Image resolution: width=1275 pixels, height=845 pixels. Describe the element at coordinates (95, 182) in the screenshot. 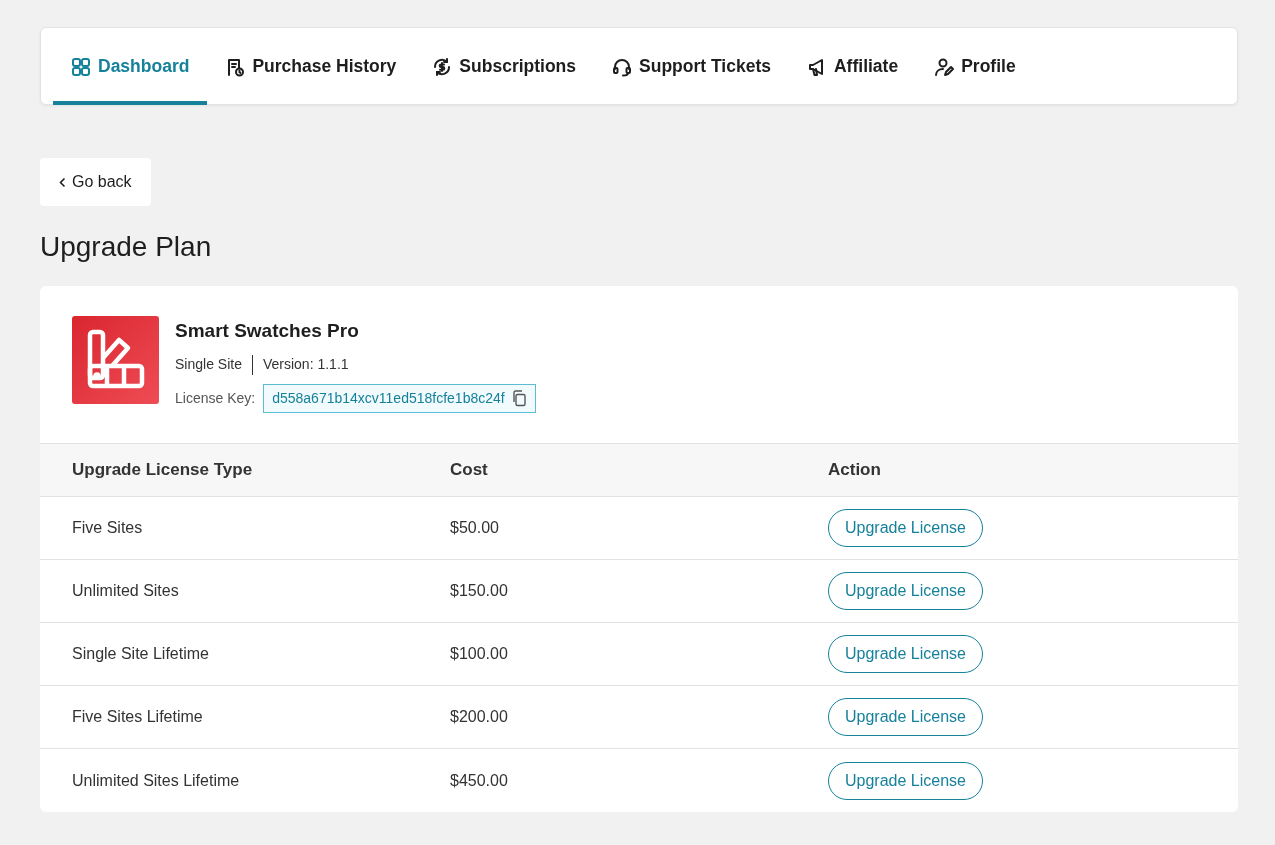

I see `back-button: Go back` at that location.